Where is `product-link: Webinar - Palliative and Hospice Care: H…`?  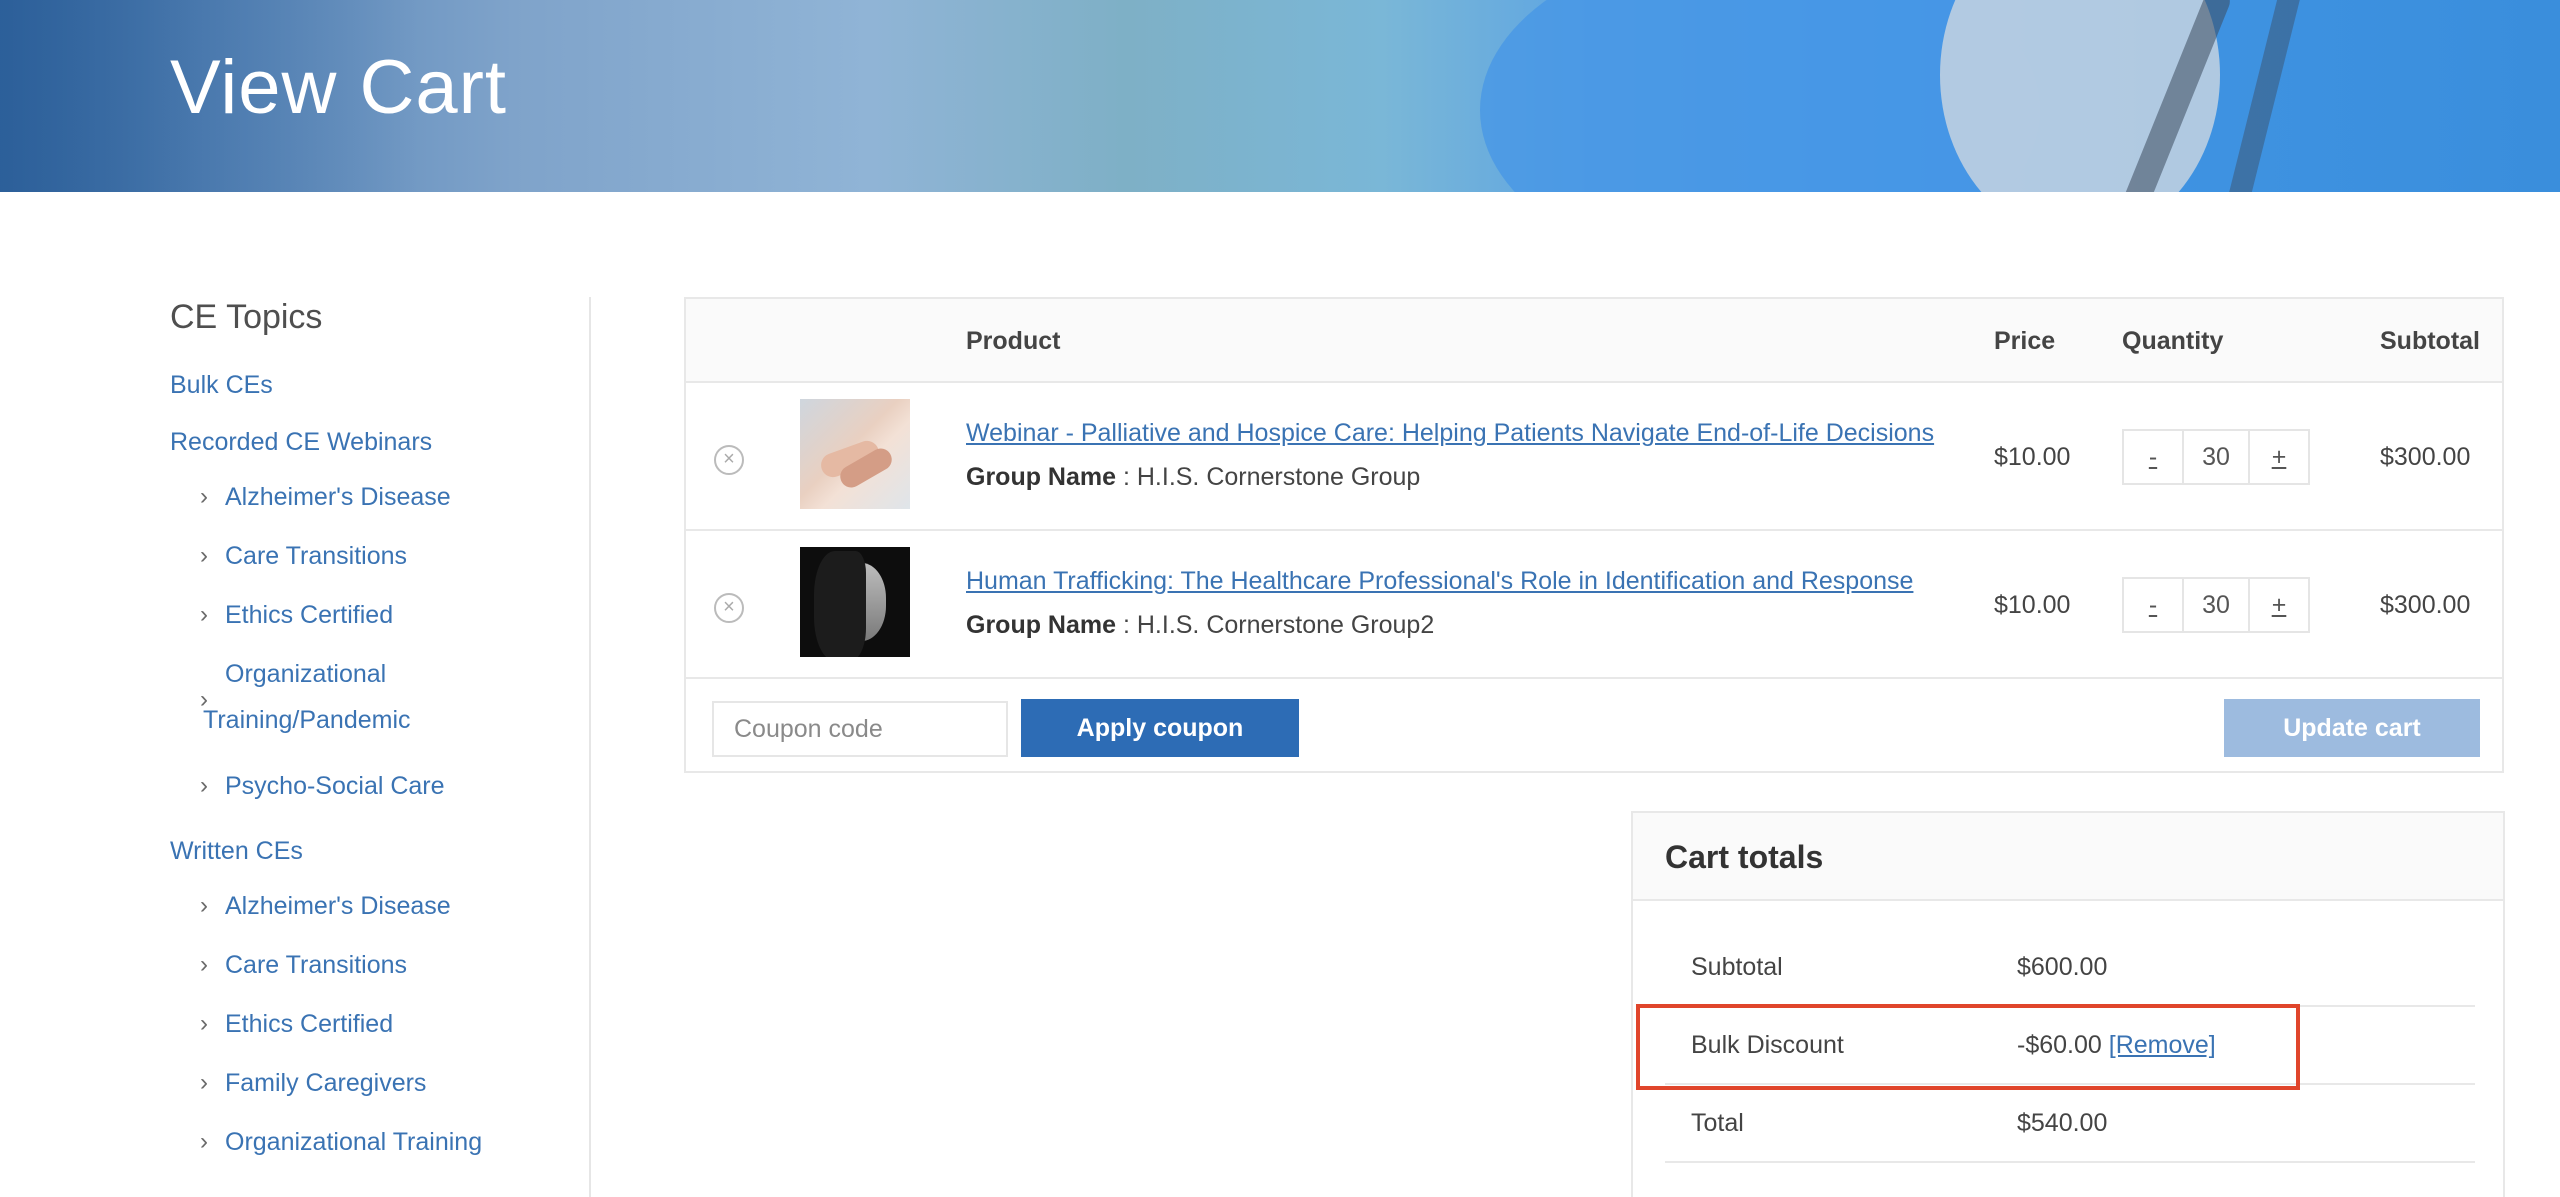
product-link: Webinar - Palliative and Hospice Care: H… is located at coordinates (1450, 433).